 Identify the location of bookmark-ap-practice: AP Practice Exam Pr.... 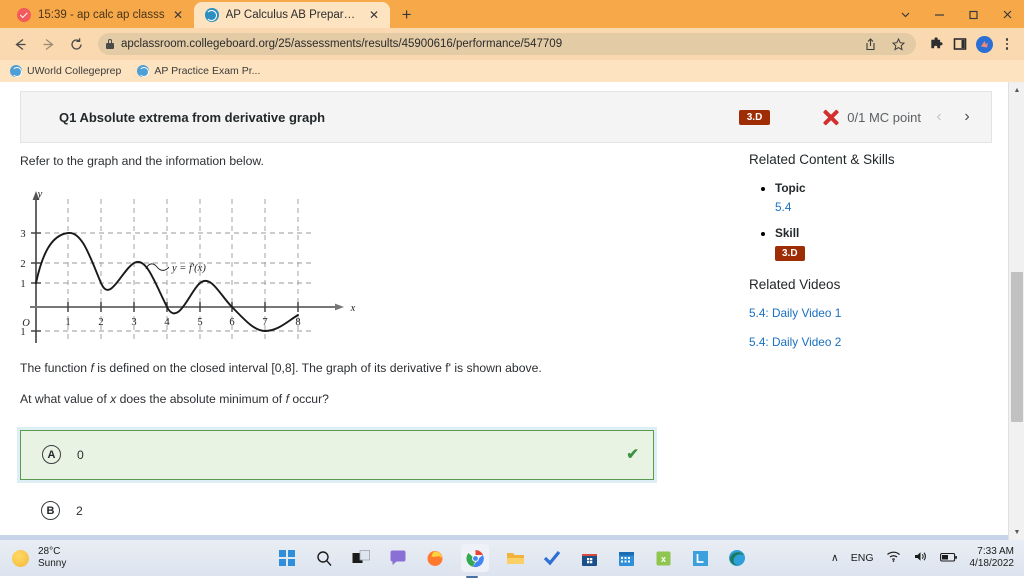
(198, 71).